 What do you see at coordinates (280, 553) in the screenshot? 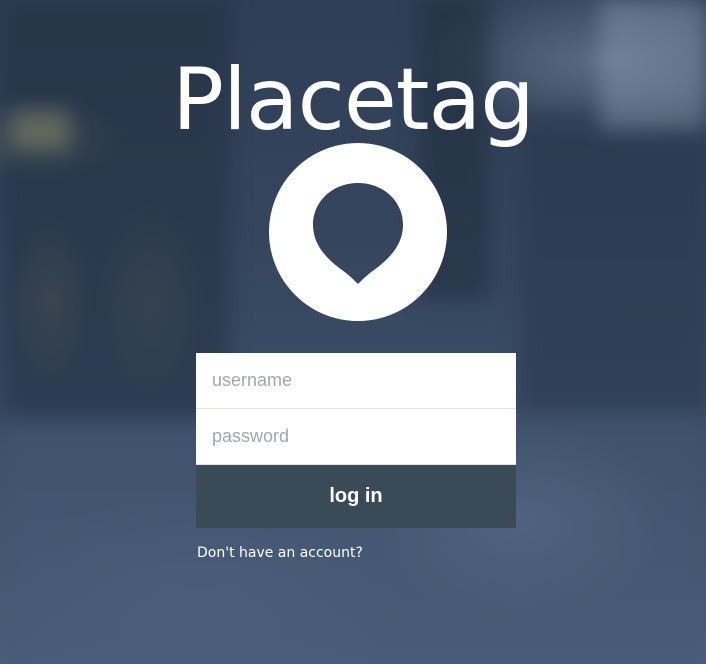
I see `signup-link: Don't have an account?` at bounding box center [280, 553].